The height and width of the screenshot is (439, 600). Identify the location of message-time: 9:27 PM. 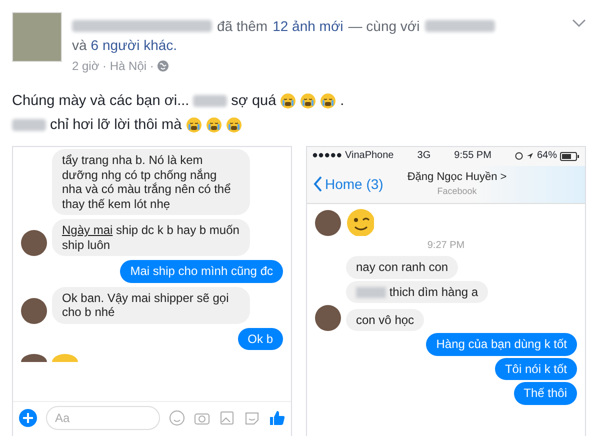
(446, 245).